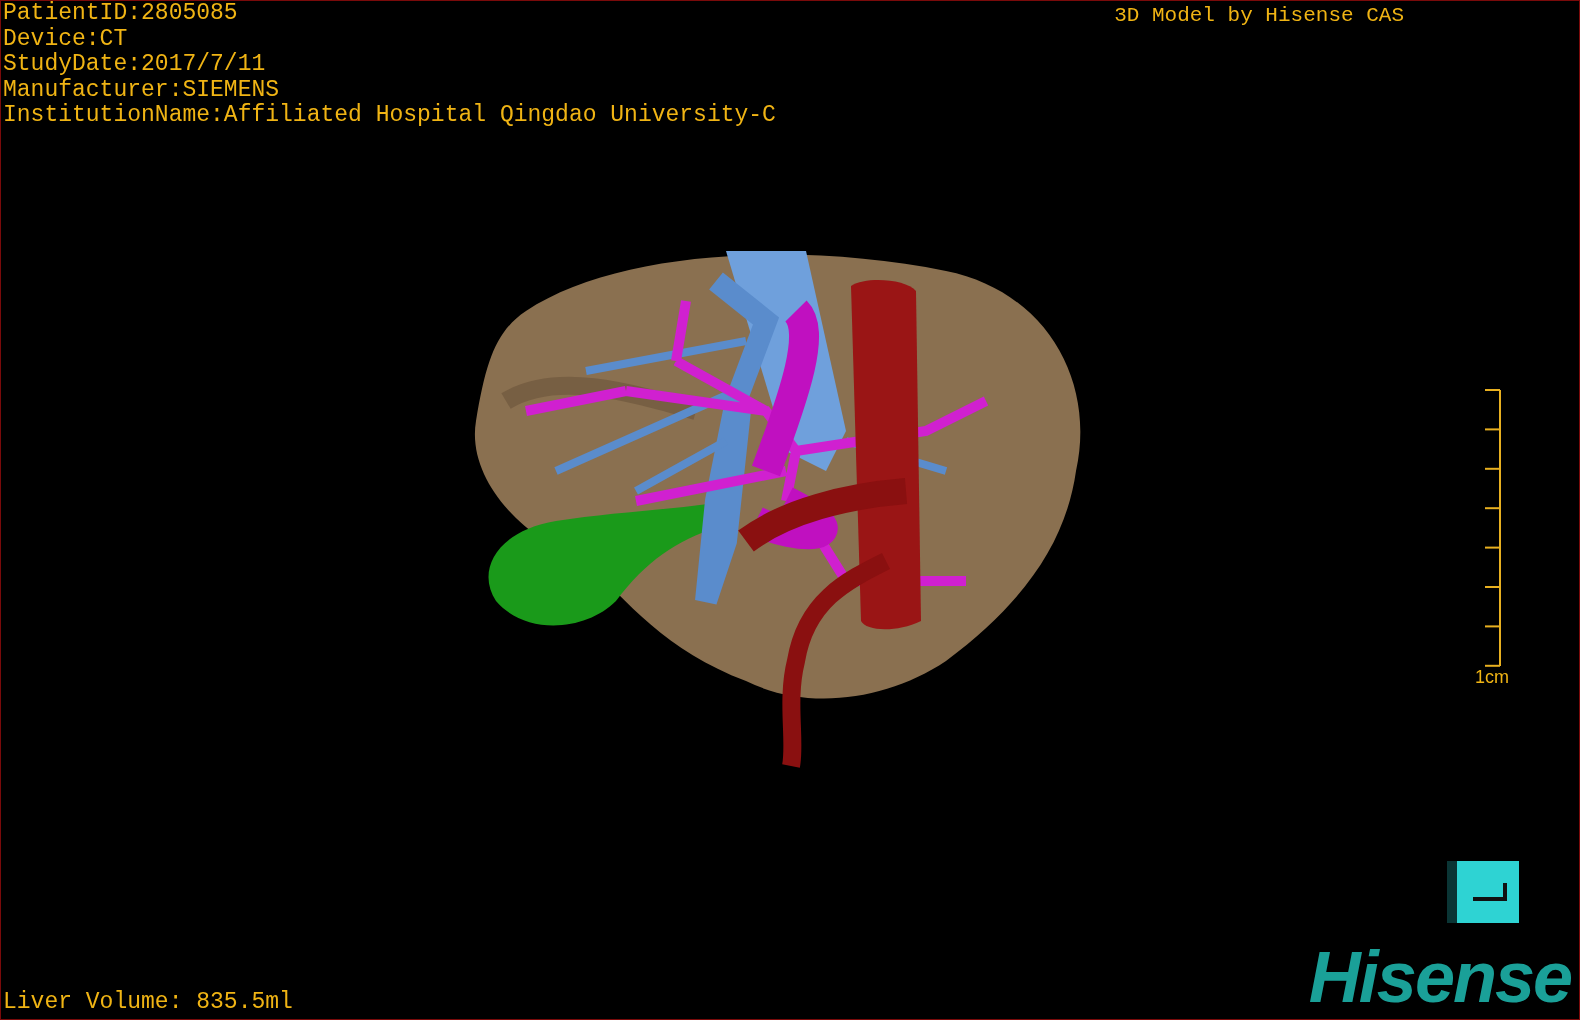  Describe the element at coordinates (1483, 892) in the screenshot. I see `orientation-icon` at that location.